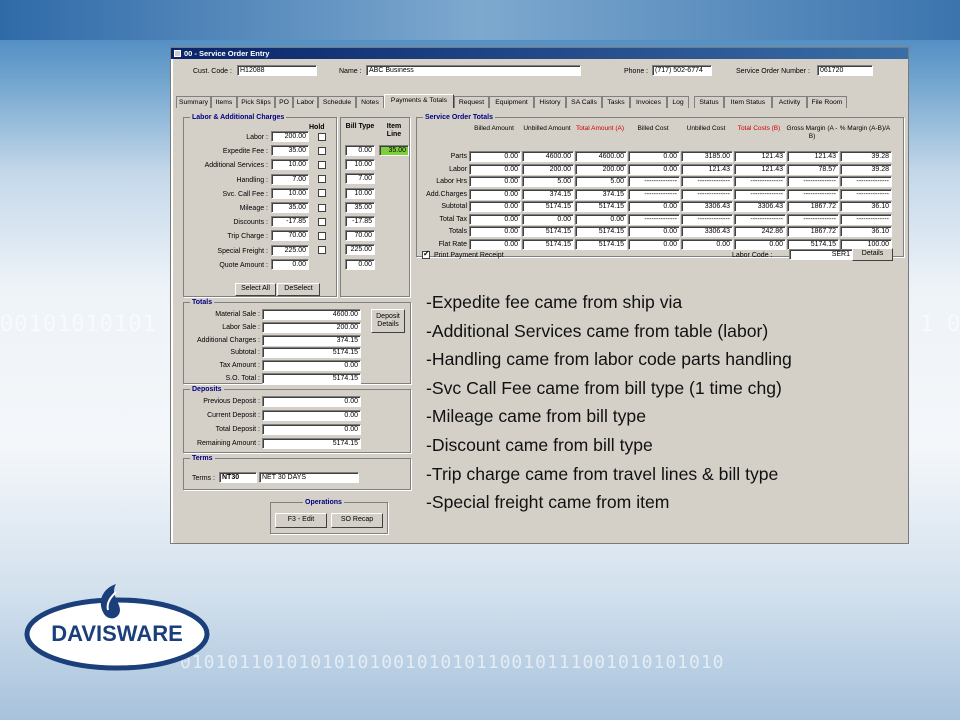  I want to click on tab-status: Status, so click(709, 102).